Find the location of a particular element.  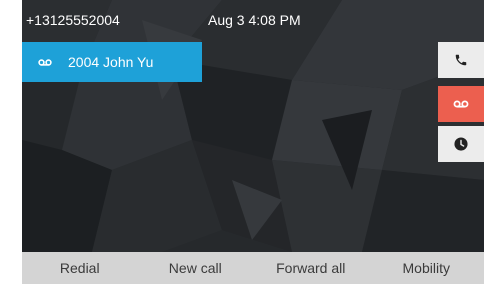

softkey-bar: Redial New call Forward all Mobility is located at coordinates (253, 268).